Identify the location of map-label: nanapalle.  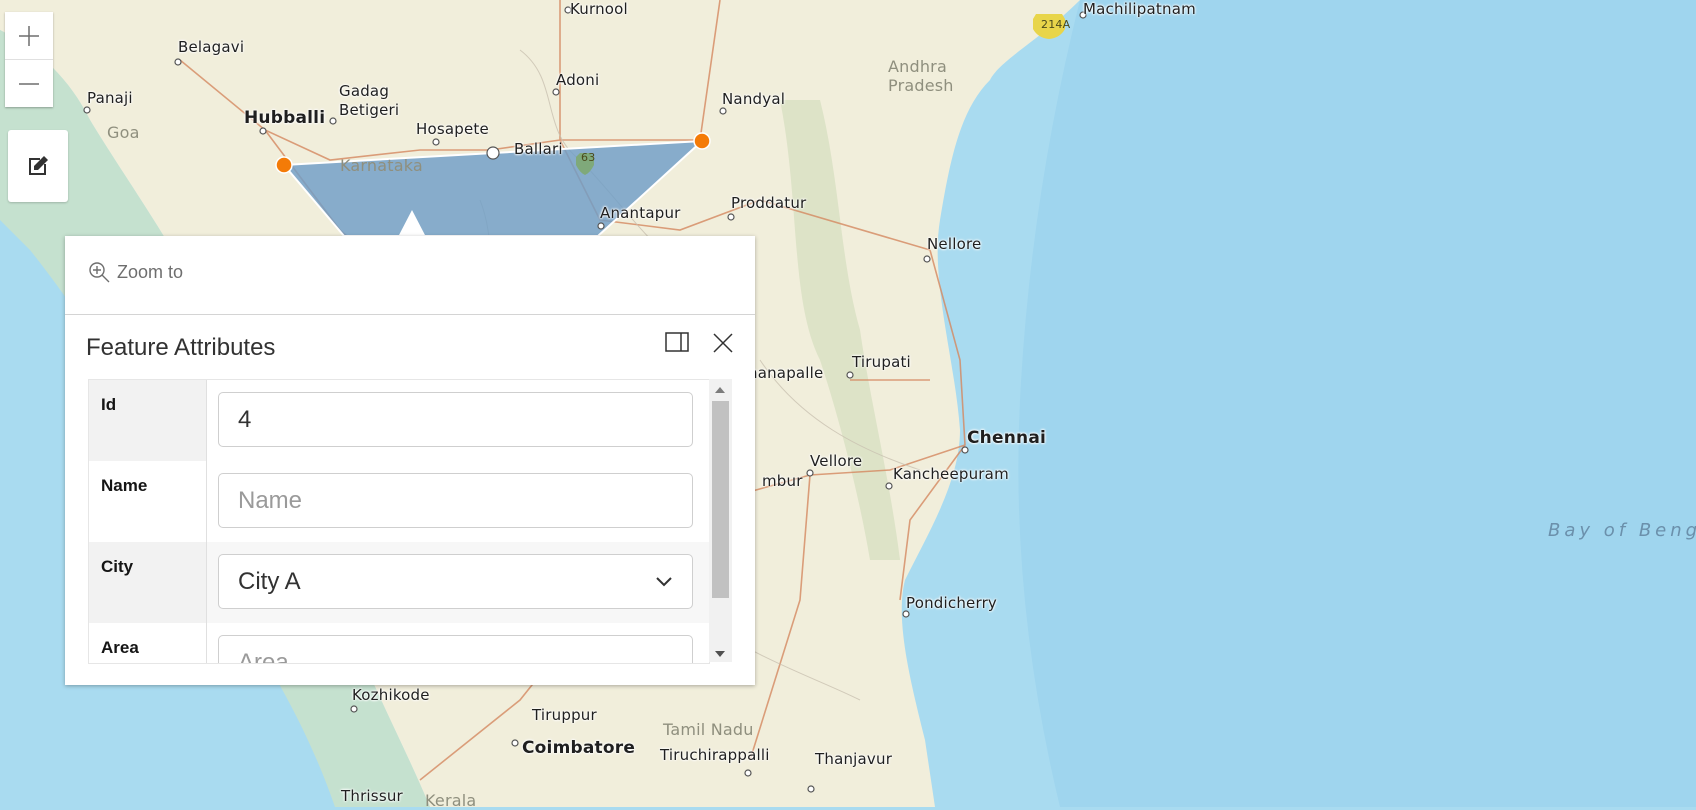
(786, 373).